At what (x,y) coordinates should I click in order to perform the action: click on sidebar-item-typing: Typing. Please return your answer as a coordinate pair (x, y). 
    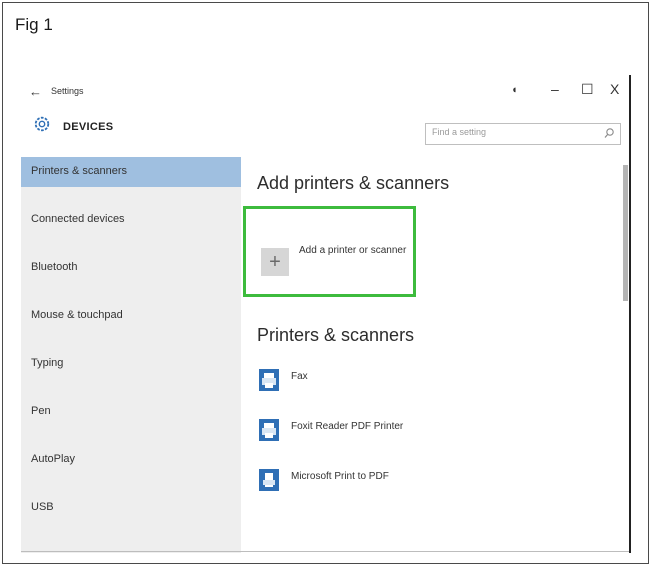
    Looking at the image, I should click on (131, 364).